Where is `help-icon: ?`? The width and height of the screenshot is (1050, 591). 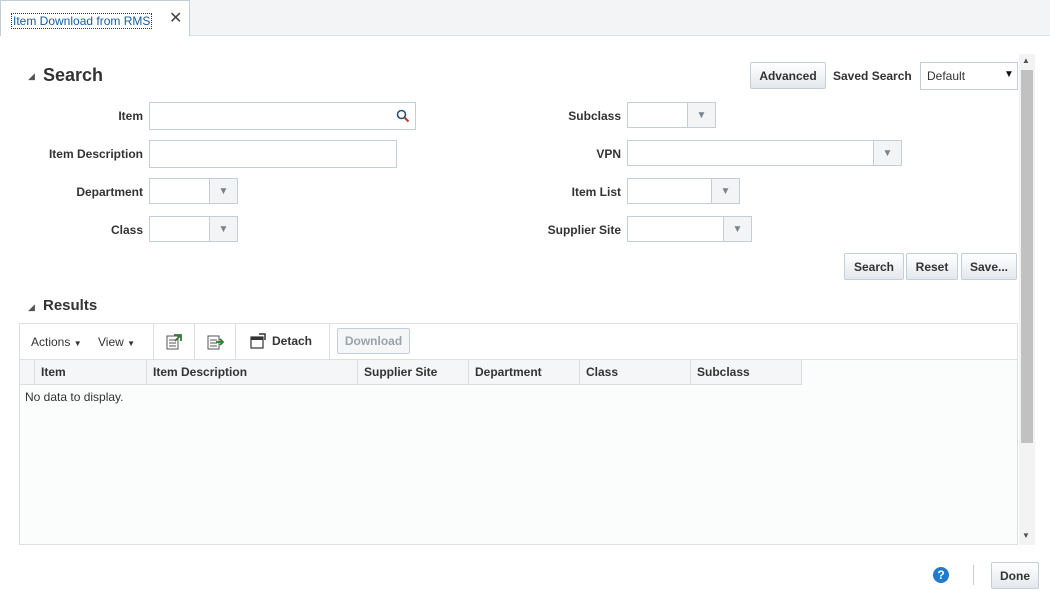 help-icon: ? is located at coordinates (941, 575).